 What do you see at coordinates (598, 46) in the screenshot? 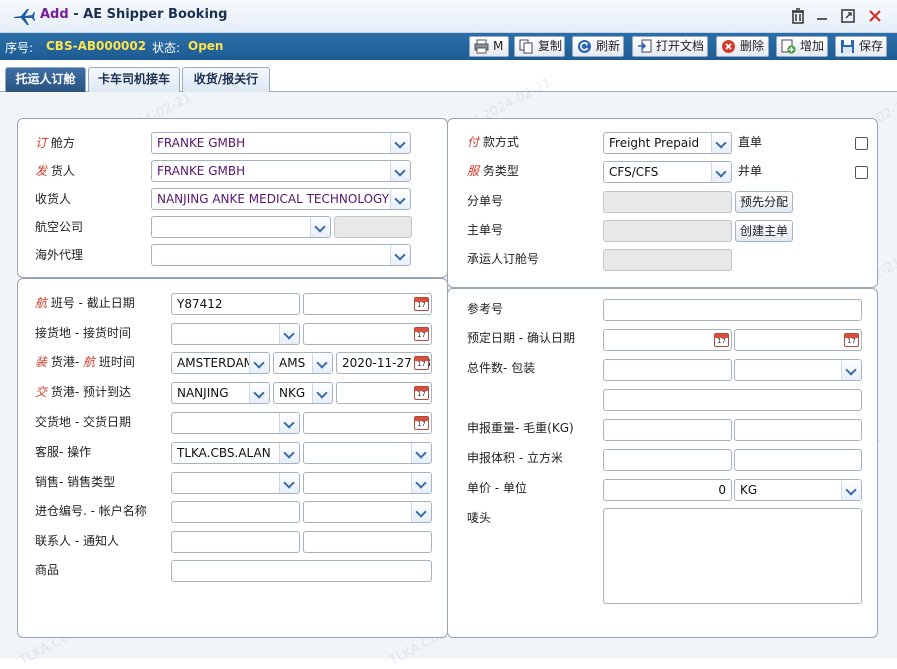
I see `refresh-button: 刷新` at bounding box center [598, 46].